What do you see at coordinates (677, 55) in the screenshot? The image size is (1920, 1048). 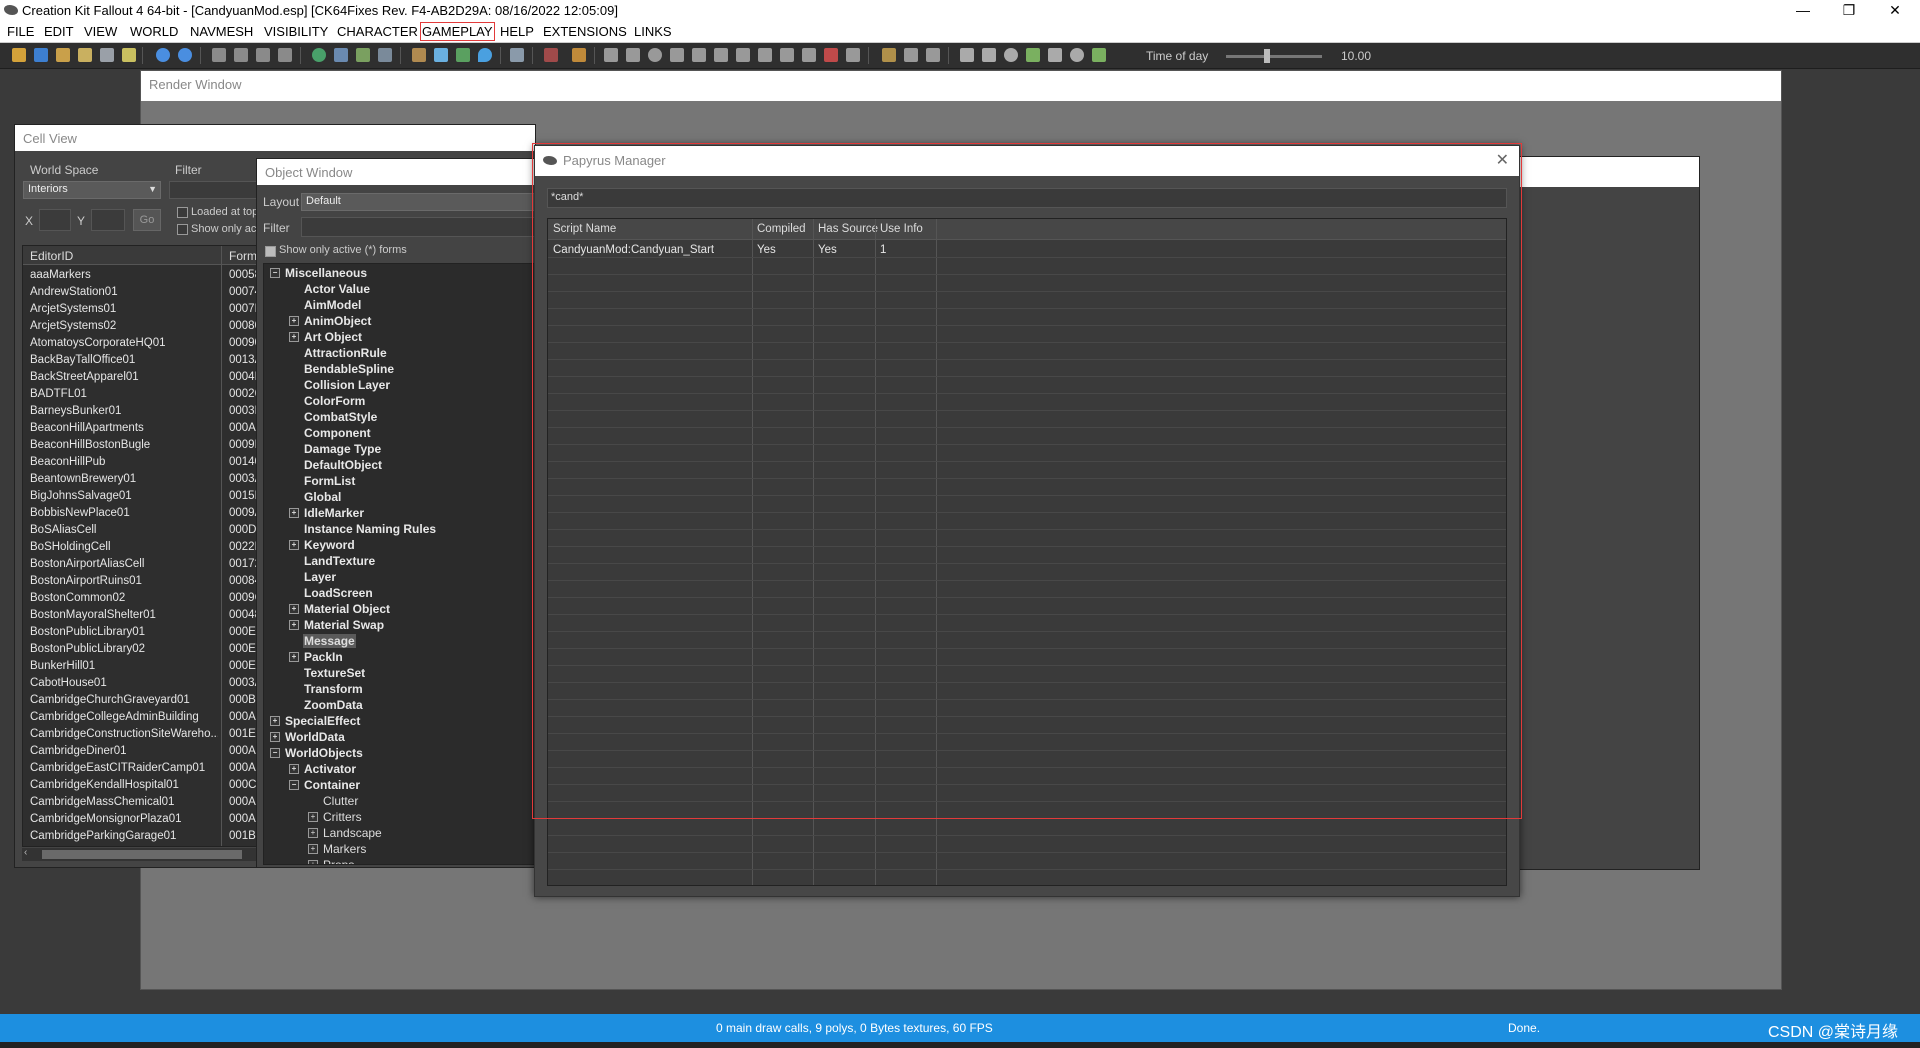 I see `cylinder-icon` at bounding box center [677, 55].